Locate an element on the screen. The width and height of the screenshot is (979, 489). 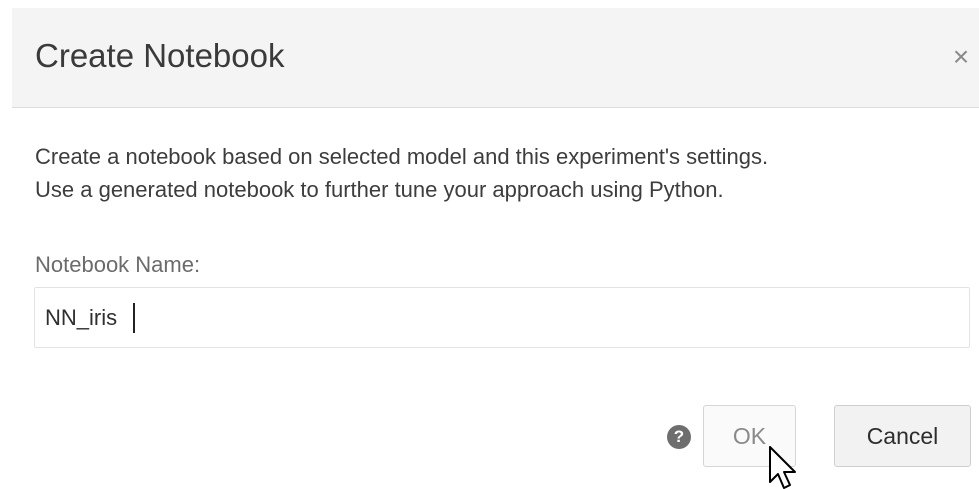
notebook-name-input is located at coordinates (502, 317).